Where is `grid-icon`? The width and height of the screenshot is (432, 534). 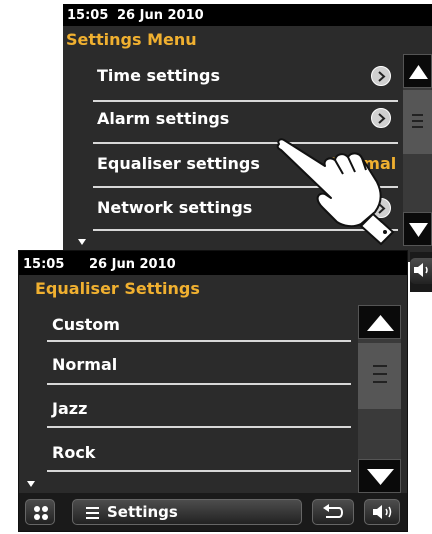 grid-icon is located at coordinates (41, 513).